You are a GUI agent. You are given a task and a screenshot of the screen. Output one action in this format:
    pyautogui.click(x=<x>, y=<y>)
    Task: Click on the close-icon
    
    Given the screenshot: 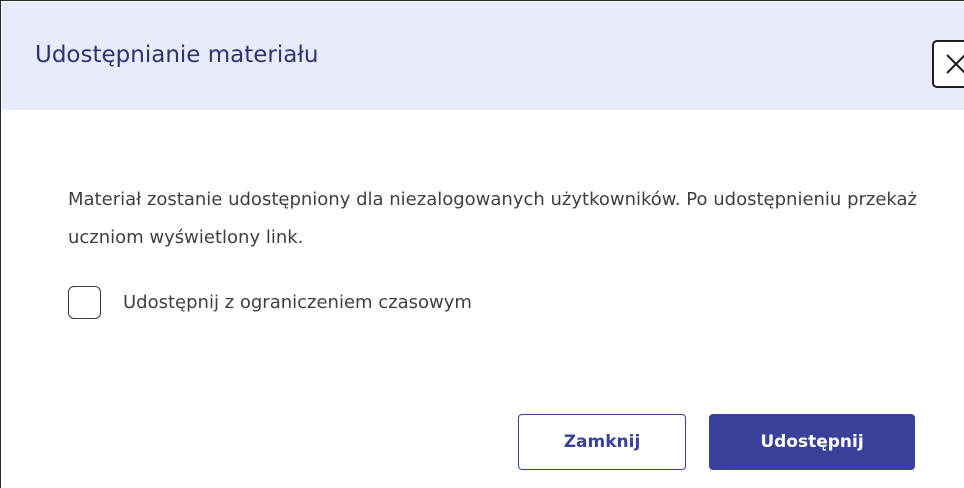 What is the action you would take?
    pyautogui.click(x=955, y=64)
    